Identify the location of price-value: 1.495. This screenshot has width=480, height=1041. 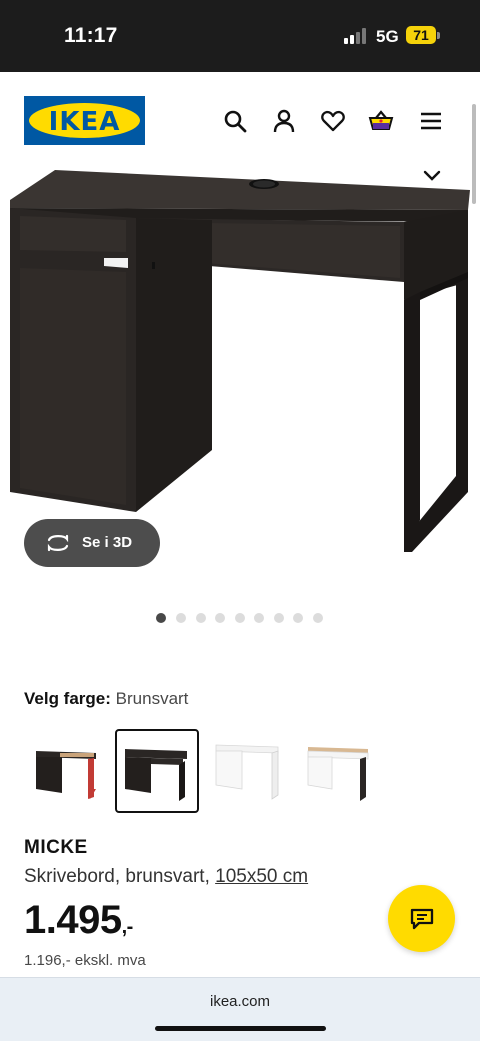
(73, 920).